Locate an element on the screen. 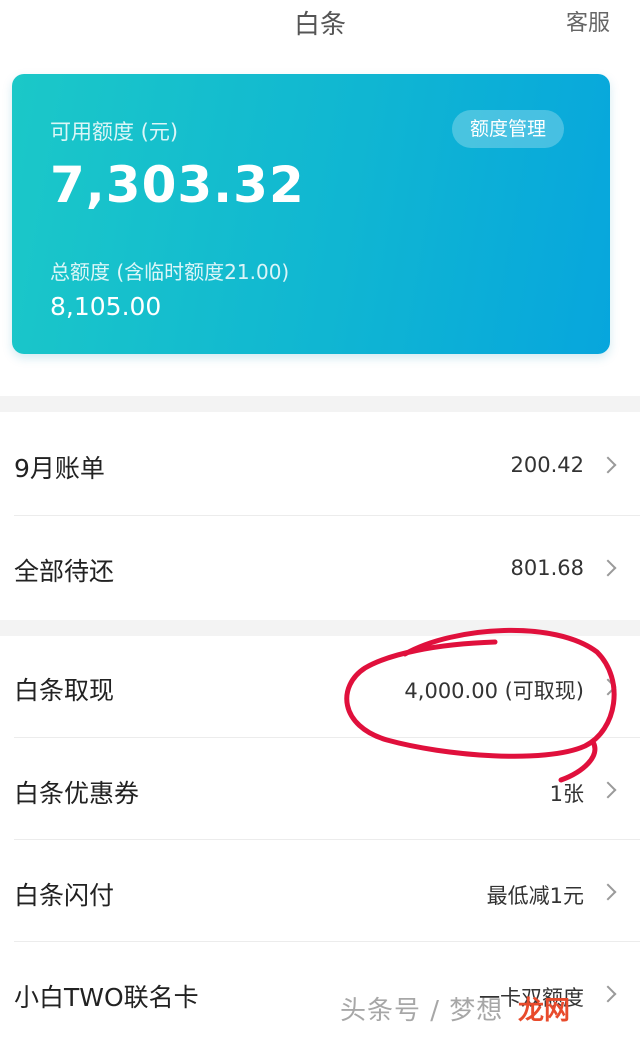  customer-service-link: 客服 is located at coordinates (588, 21).